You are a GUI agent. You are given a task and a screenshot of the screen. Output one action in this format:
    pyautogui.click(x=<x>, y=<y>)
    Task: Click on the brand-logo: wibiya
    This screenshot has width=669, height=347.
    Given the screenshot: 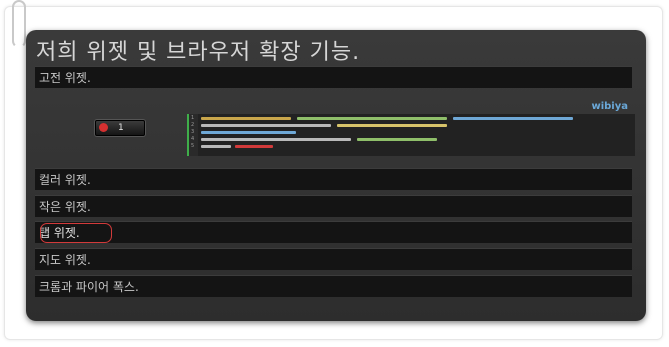 What is the action you would take?
    pyautogui.click(x=609, y=106)
    